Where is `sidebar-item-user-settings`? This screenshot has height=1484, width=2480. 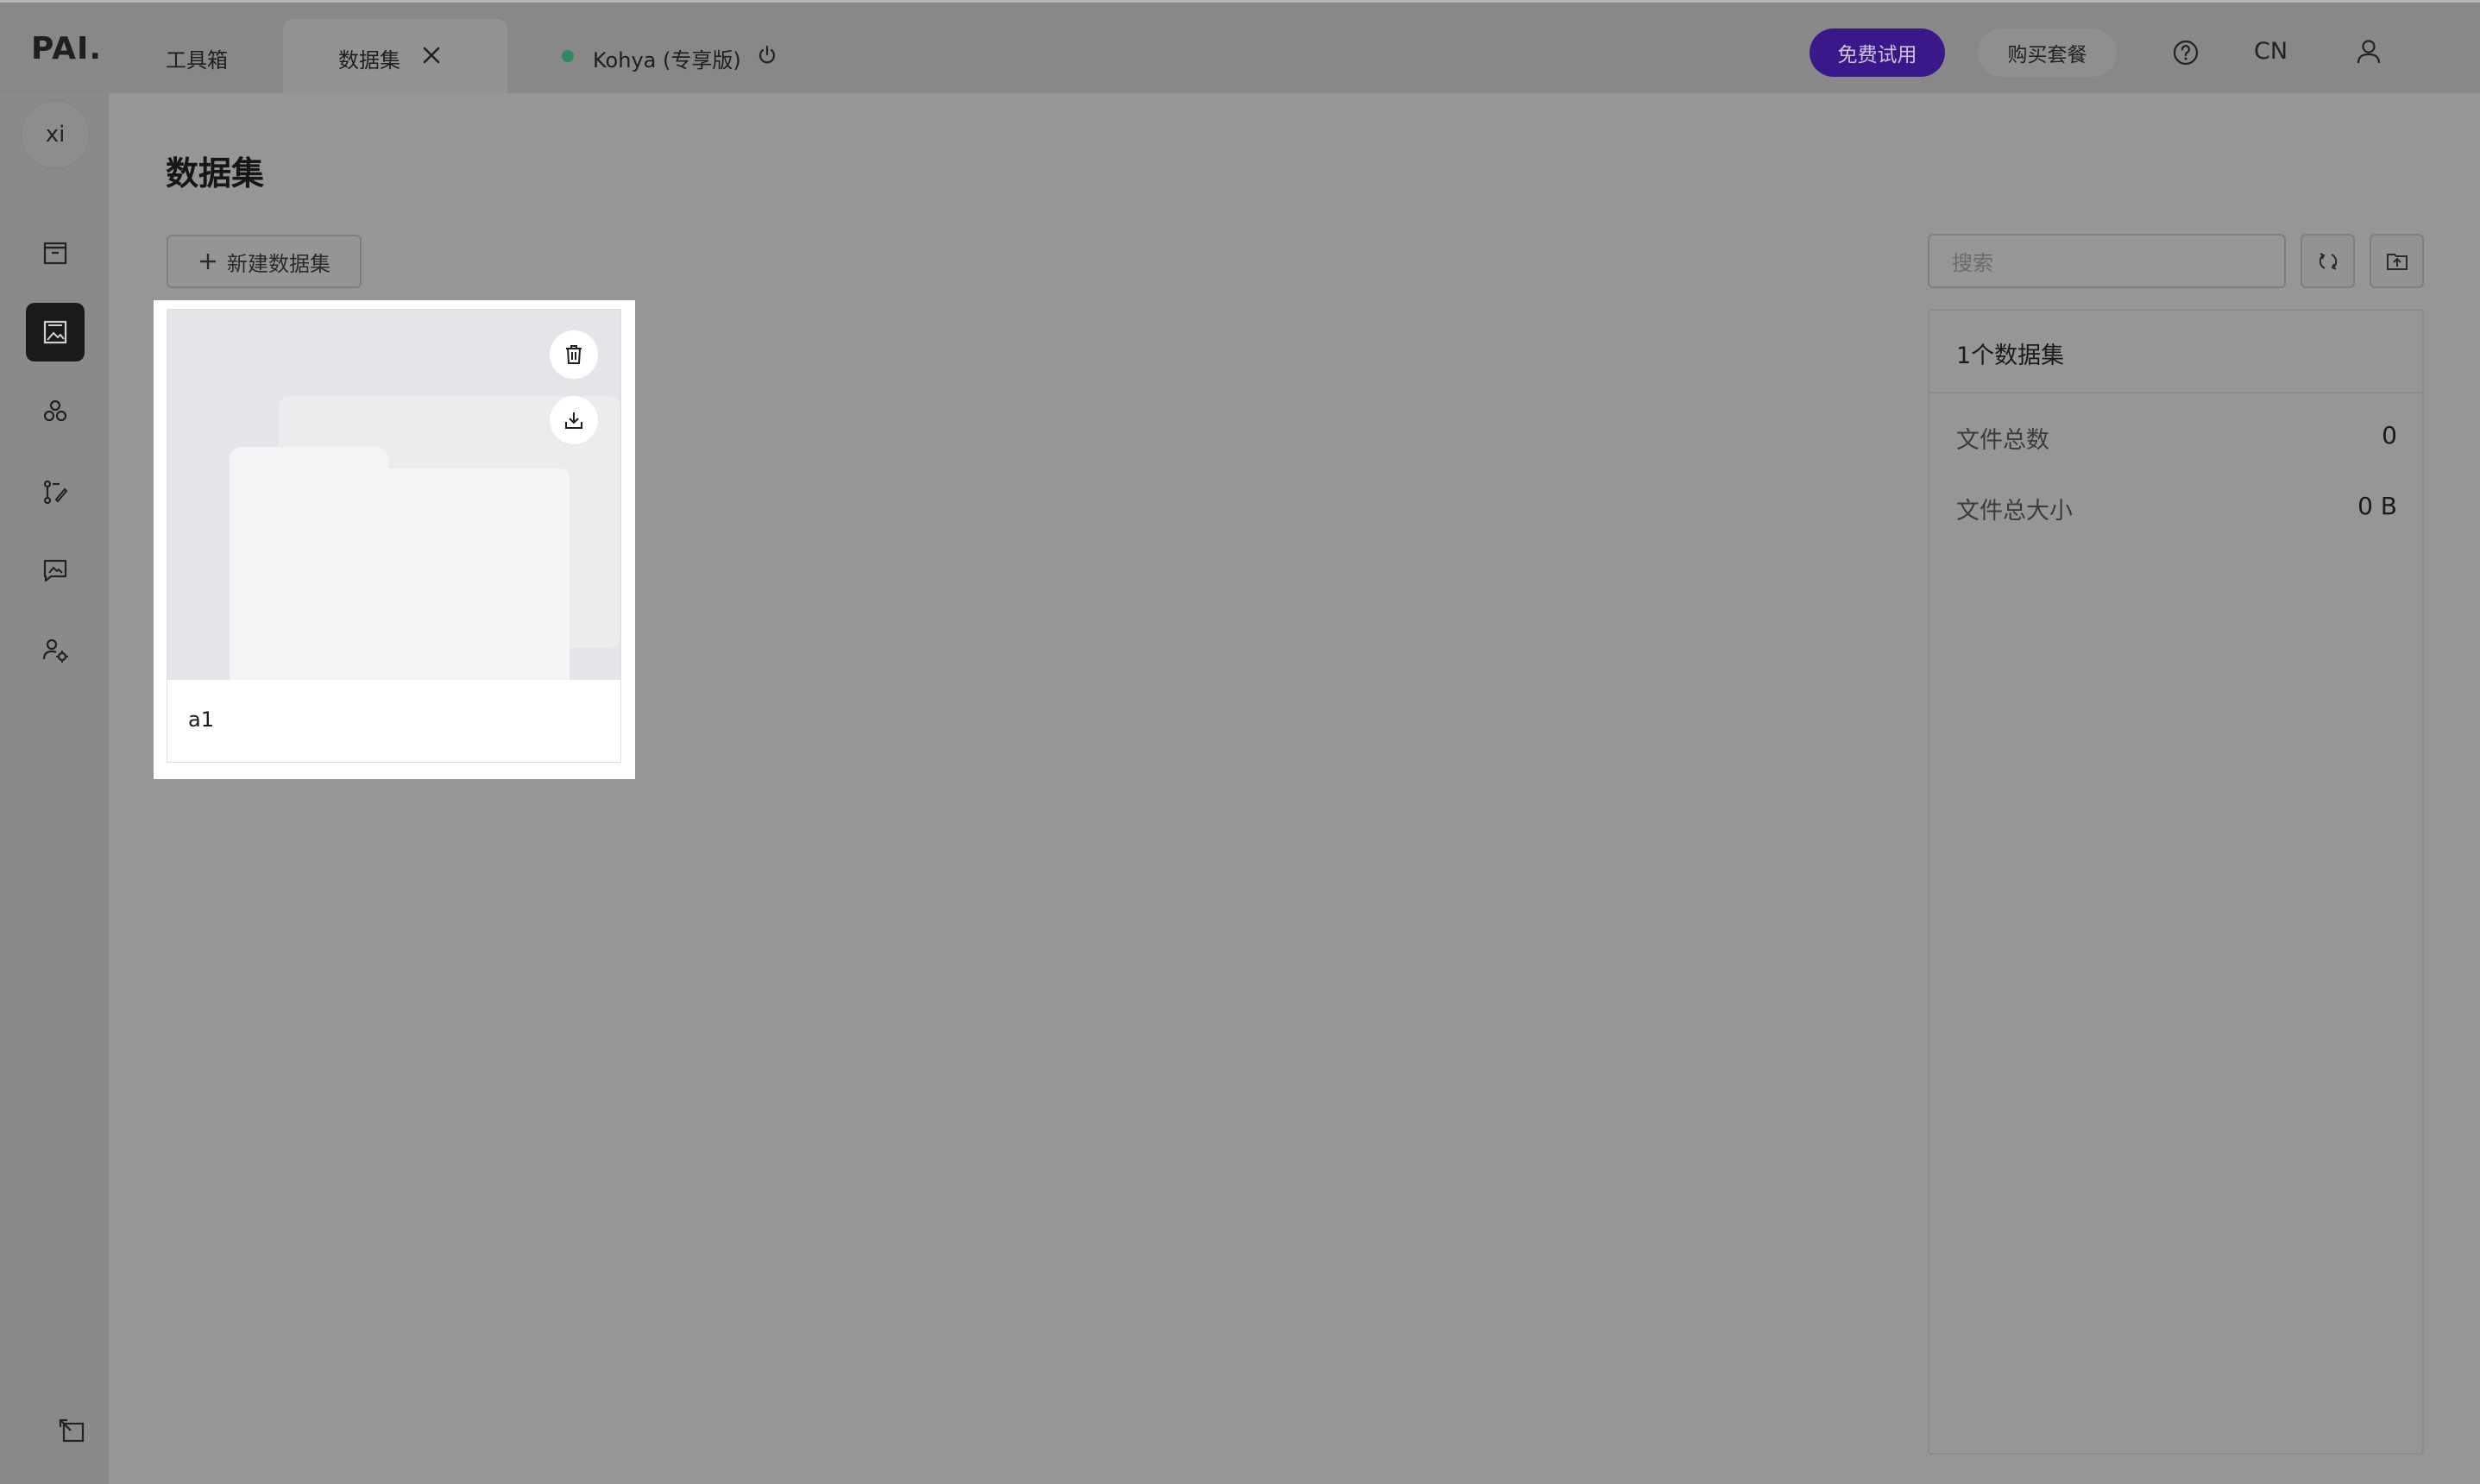
sidebar-item-user-settings is located at coordinates (56, 649).